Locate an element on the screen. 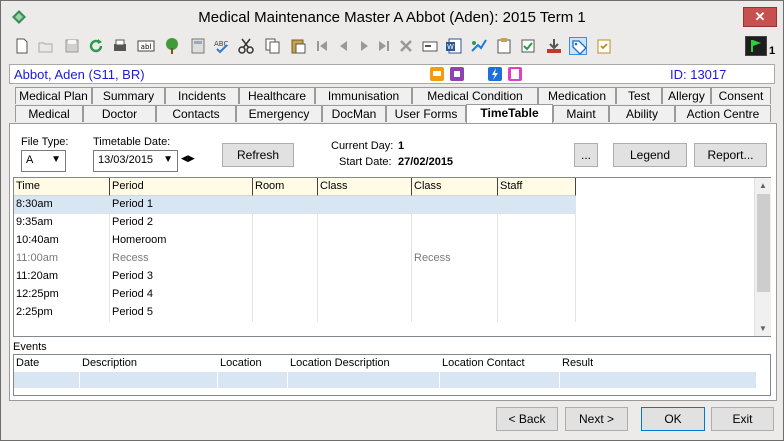  card-icon is located at coordinates (430, 46).